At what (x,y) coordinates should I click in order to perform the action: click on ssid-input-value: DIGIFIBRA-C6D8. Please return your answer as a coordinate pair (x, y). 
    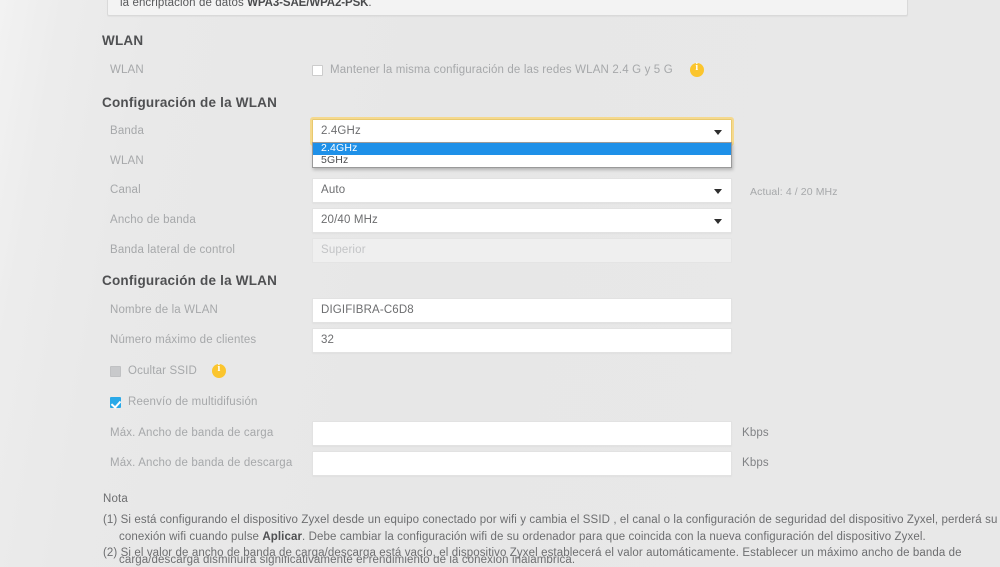
    Looking at the image, I should click on (367, 310).